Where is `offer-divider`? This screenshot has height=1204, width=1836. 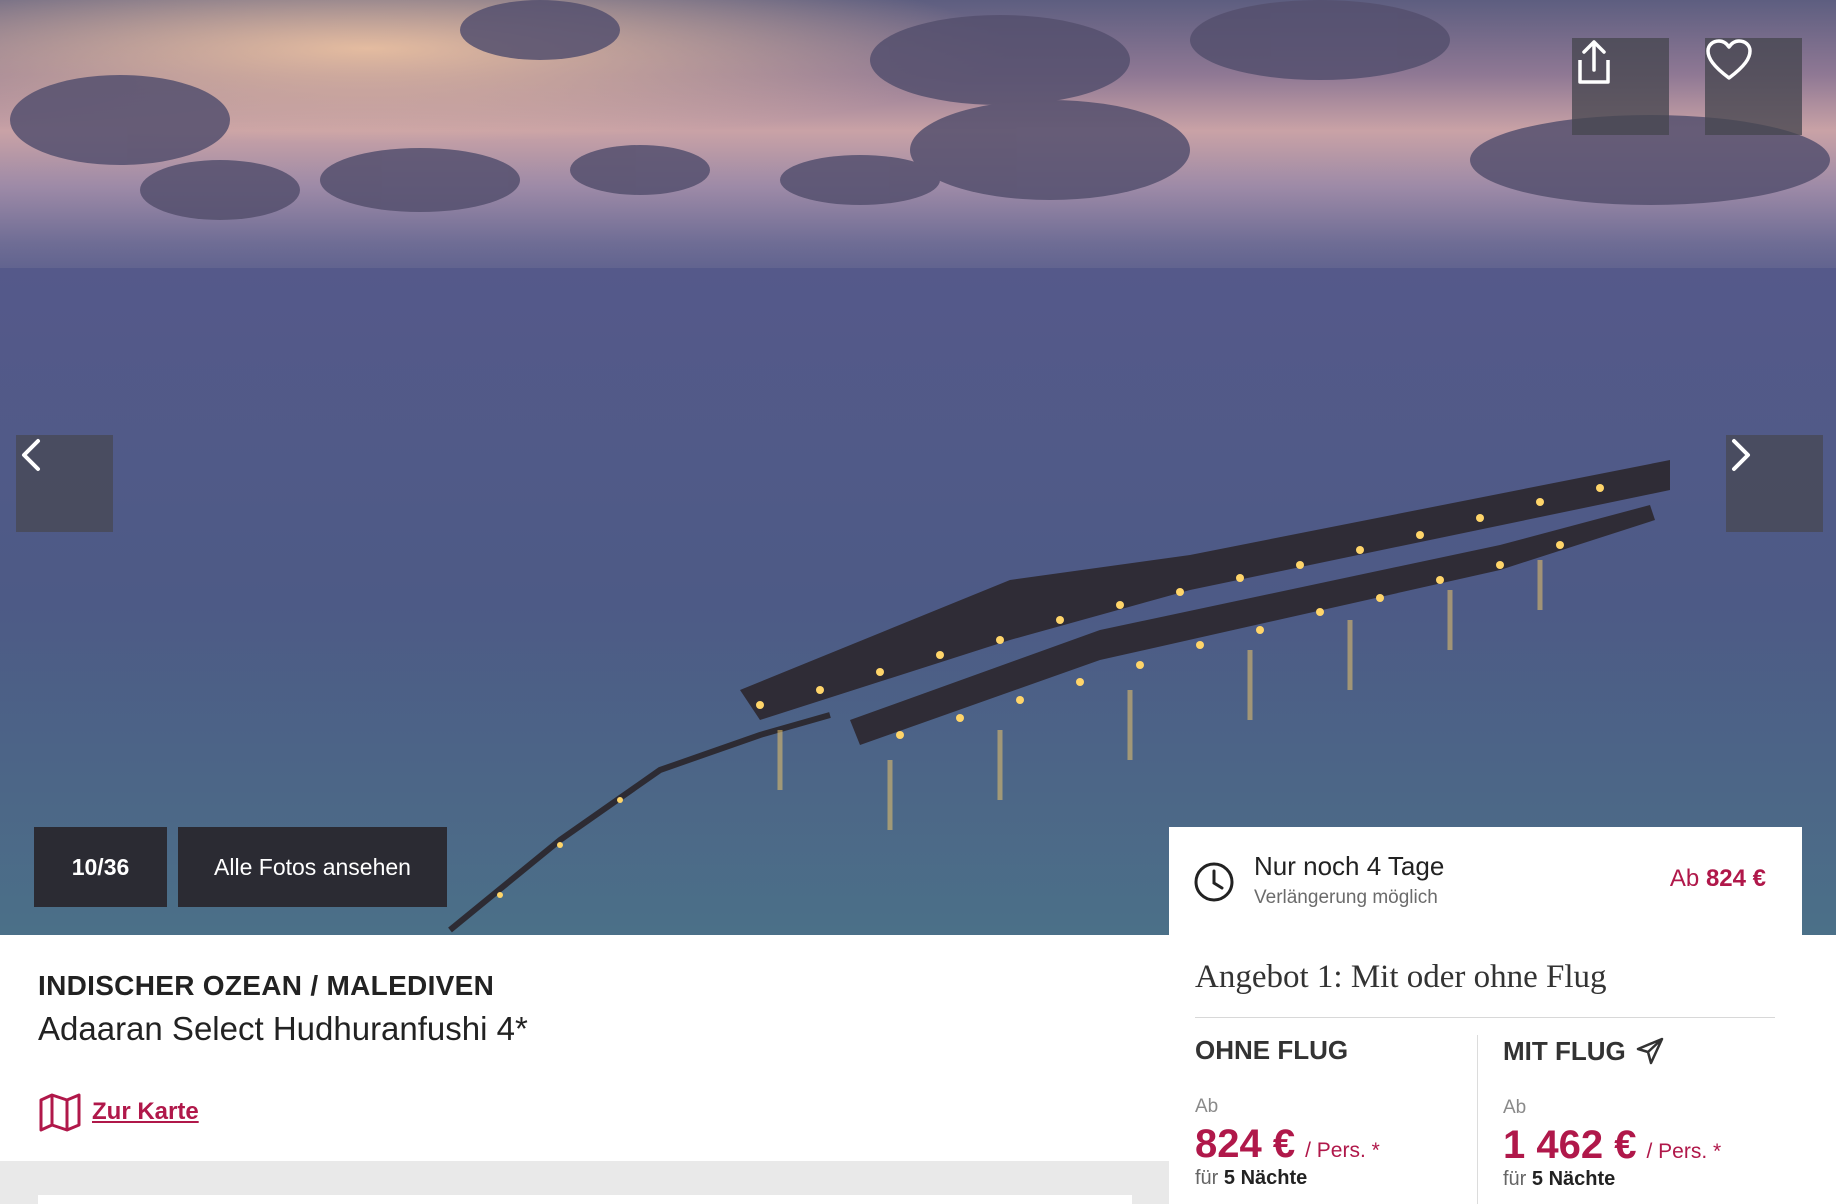 offer-divider is located at coordinates (1485, 1017).